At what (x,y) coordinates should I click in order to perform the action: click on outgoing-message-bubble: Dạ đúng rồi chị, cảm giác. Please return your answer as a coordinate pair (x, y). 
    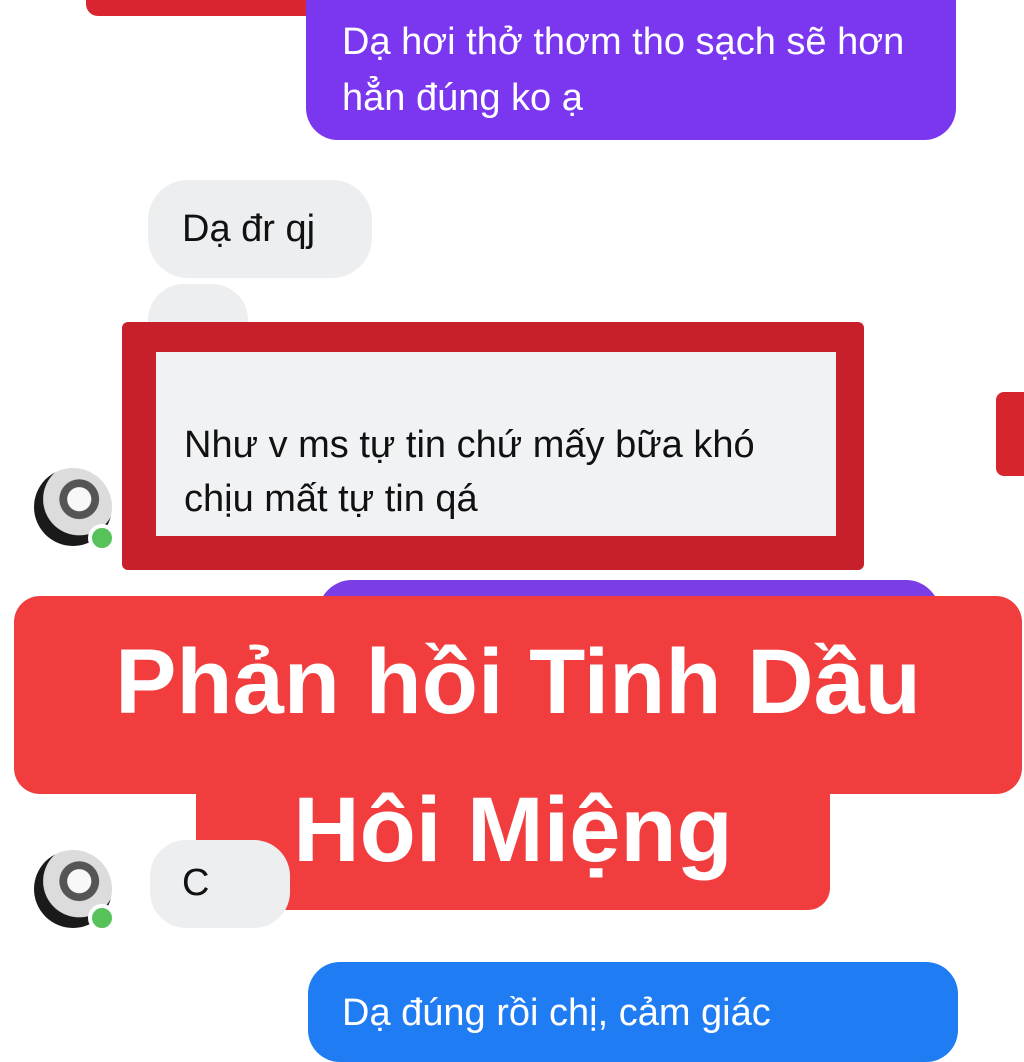
    Looking at the image, I should click on (633, 1012).